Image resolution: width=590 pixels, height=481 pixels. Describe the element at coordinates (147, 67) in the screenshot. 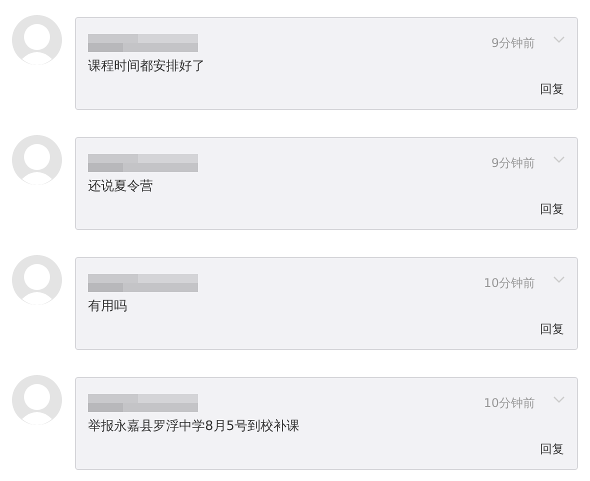

I see `comment-text: 课程时间都安排好了` at that location.